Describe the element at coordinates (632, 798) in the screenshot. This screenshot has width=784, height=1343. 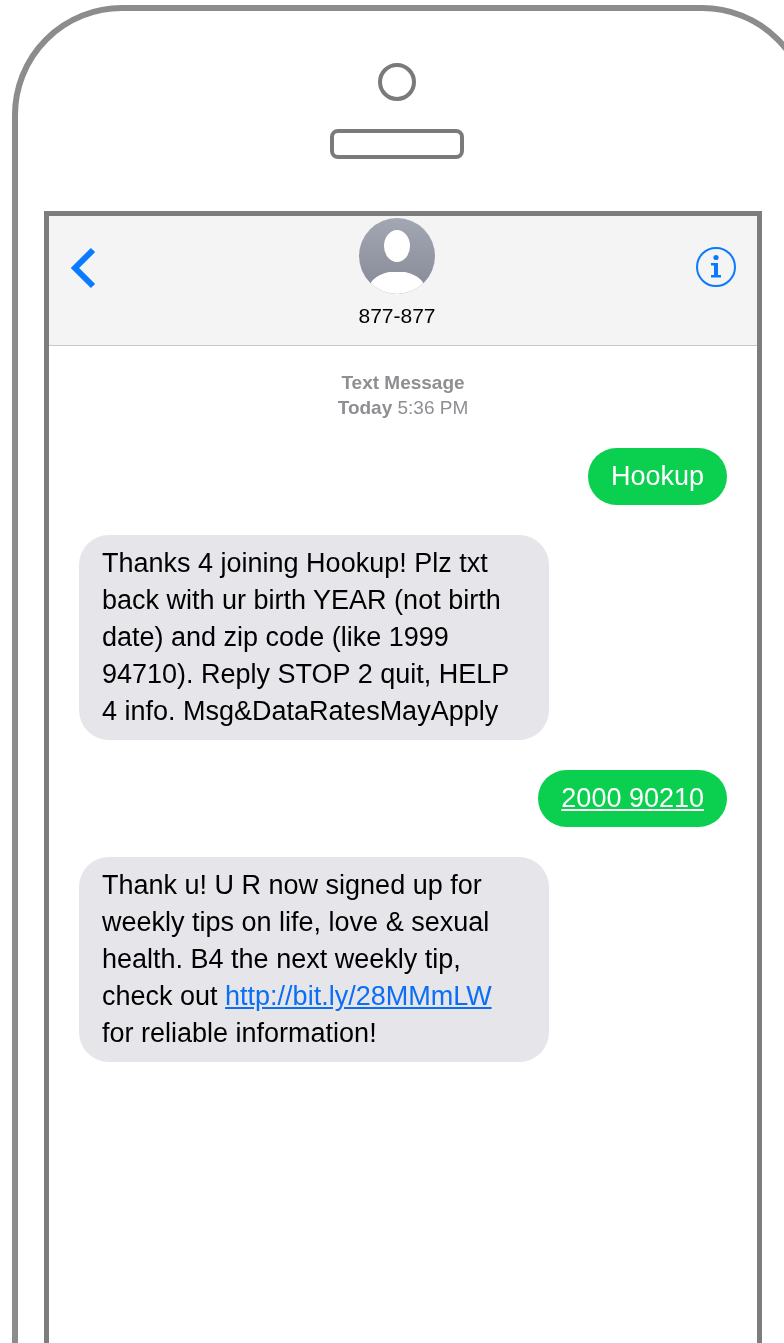
I see `message-bubble: 2000 90210` at that location.